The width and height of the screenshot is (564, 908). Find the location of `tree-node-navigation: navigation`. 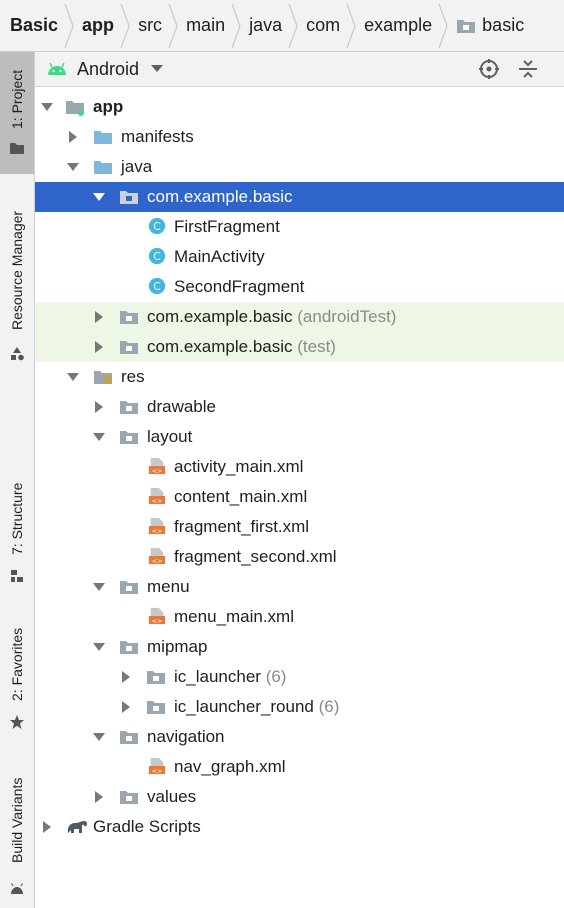

tree-node-navigation: navigation is located at coordinates (299, 737).